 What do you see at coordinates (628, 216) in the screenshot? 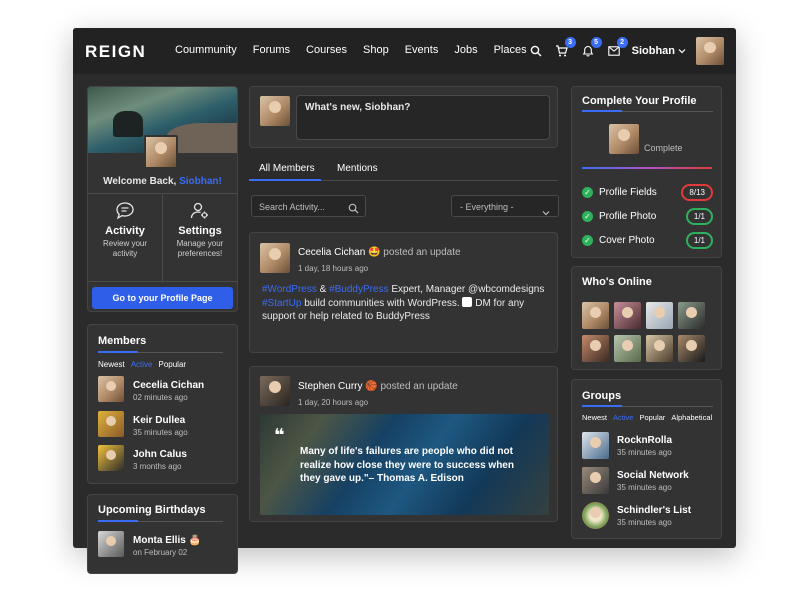
I see `profile-item-label: Profile Photo` at bounding box center [628, 216].